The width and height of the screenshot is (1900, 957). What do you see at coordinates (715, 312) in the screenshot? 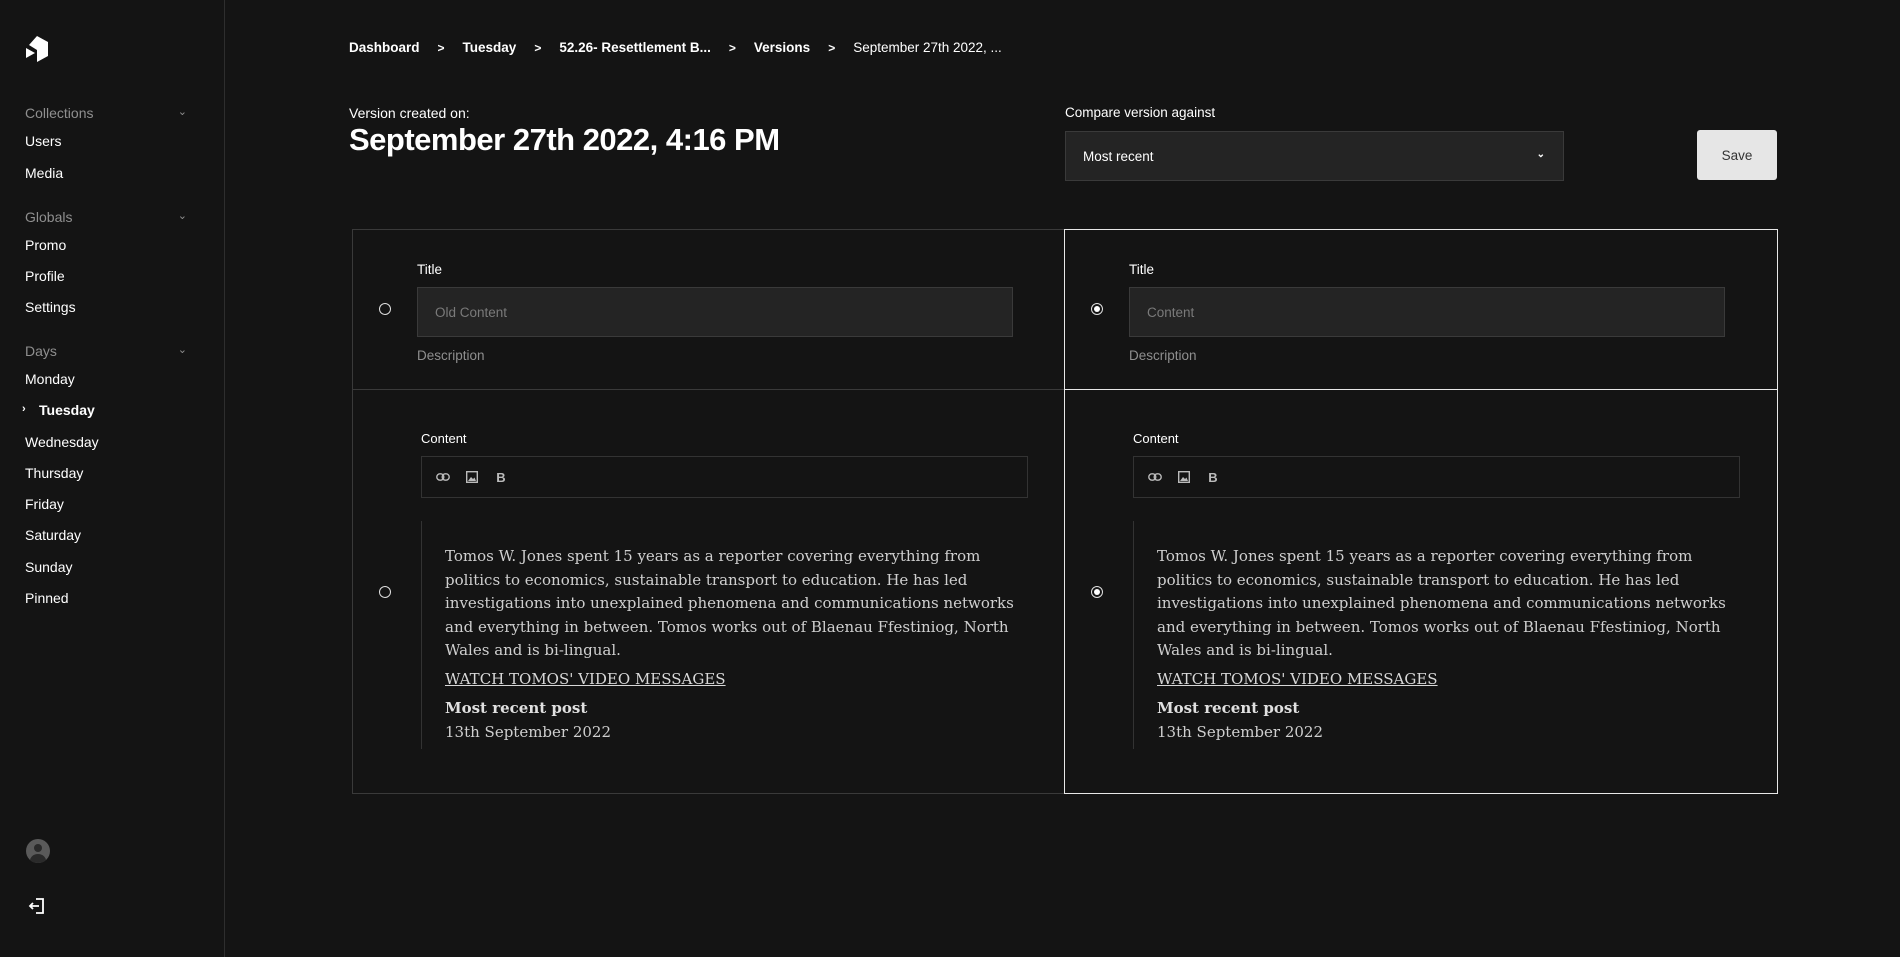
I see `left-title-input: Old Content` at bounding box center [715, 312].